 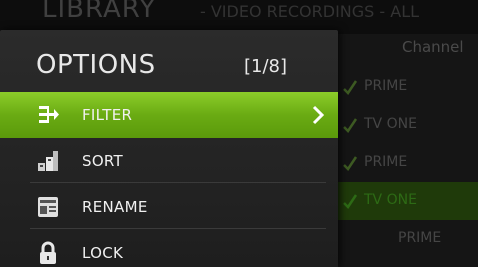 I want to click on channel-column-header: Channel, so click(x=433, y=47).